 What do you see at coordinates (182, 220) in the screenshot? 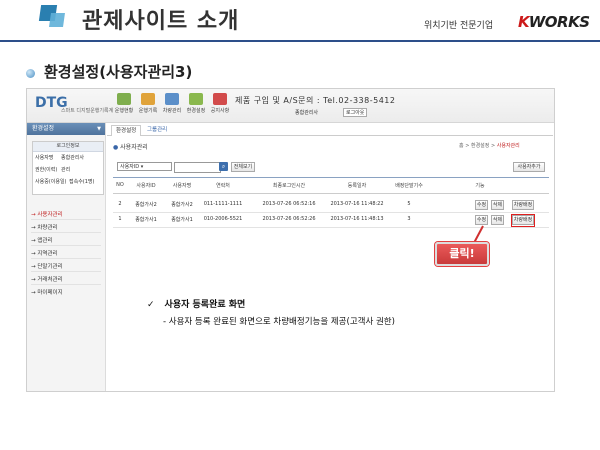
I see `cell-user-name: 종합가사1` at bounding box center [182, 220].